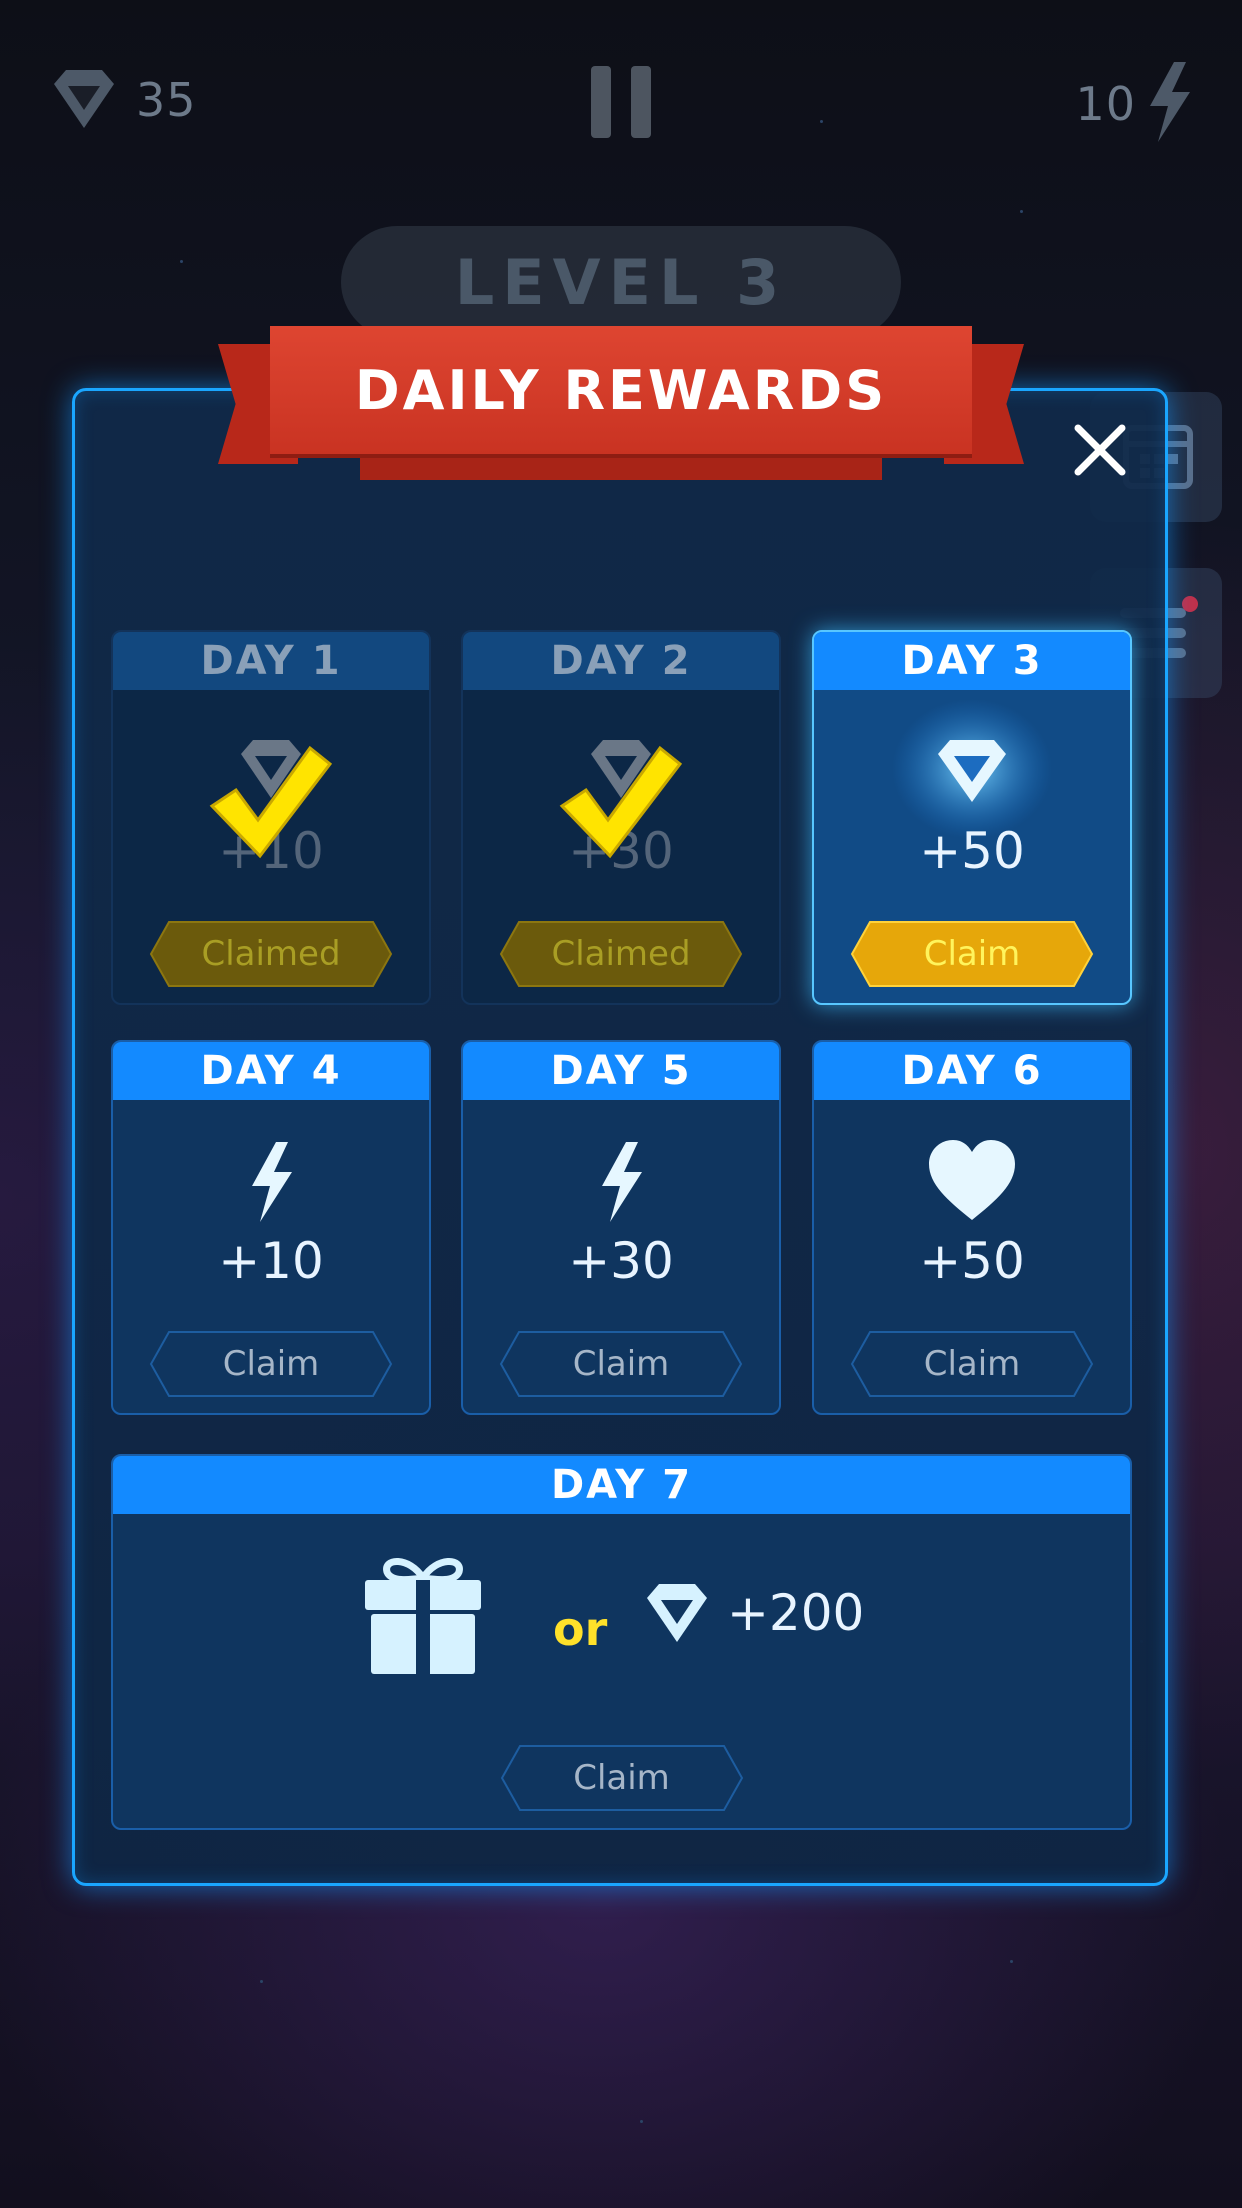  Describe the element at coordinates (271, 661) in the screenshot. I see `day-label: DAY 1` at that location.